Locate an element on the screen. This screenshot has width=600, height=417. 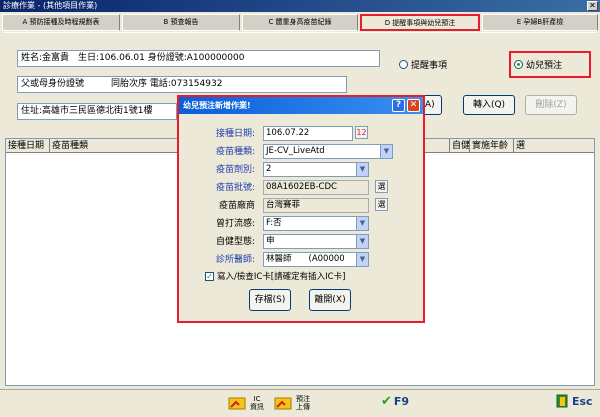
ic-card-checkbox: ✓ 寫入/檢查IC卡[請確定有插入IC卡] is located at coordinates (275, 276).